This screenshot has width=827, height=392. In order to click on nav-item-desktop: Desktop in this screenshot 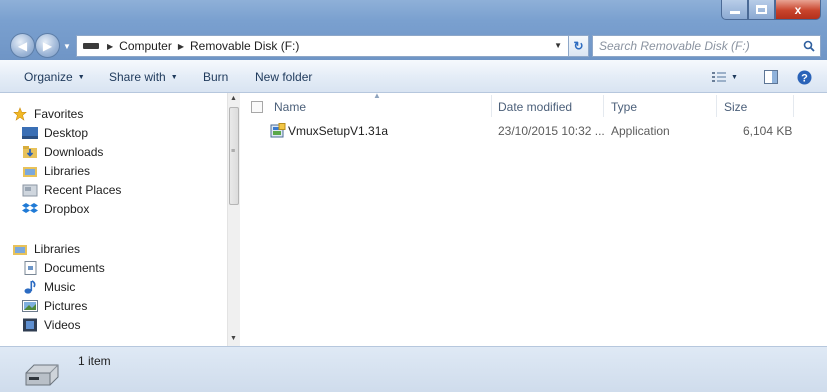, I will do `click(55, 133)`.